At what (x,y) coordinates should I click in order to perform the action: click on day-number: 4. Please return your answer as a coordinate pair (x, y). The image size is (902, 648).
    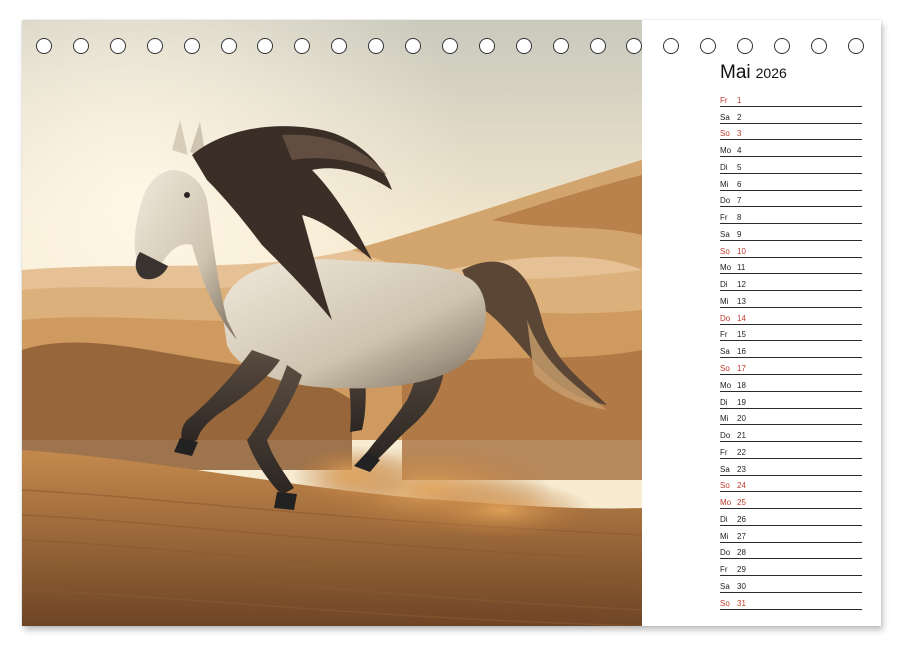
    Looking at the image, I should click on (739, 151).